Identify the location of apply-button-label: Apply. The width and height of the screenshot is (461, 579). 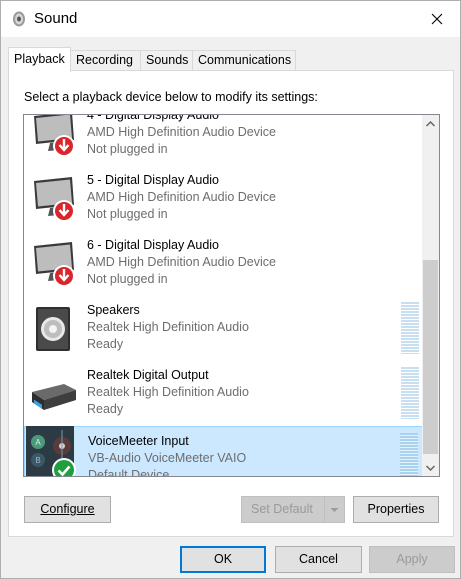
(412, 559).